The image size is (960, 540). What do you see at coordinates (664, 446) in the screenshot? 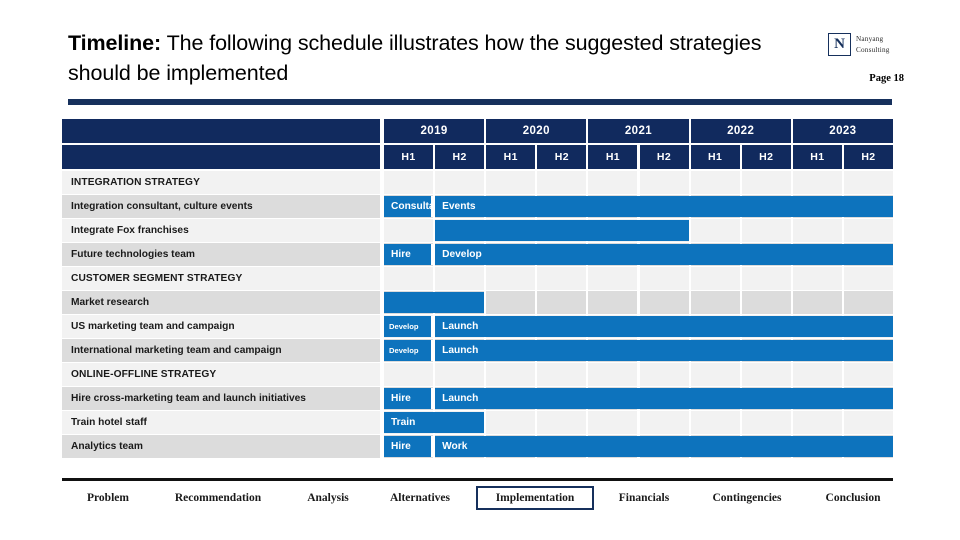
I see `gantt-bar: Work` at bounding box center [664, 446].